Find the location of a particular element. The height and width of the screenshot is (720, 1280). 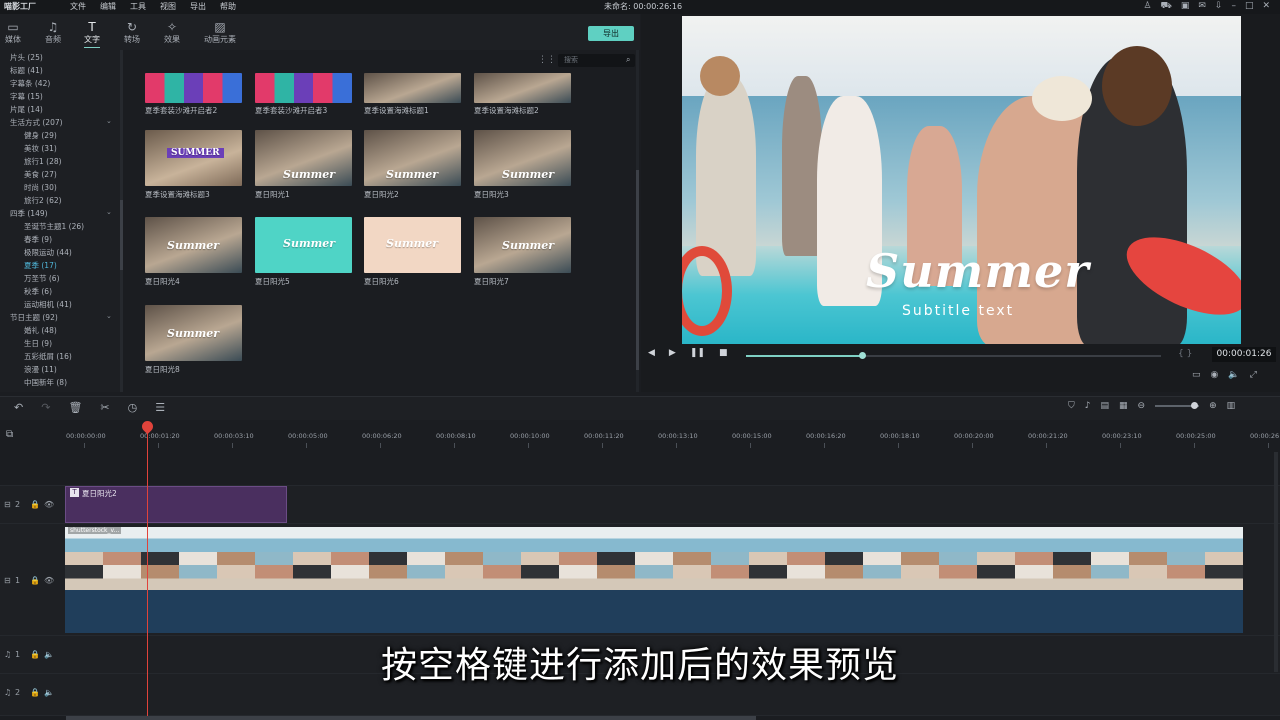

preview-subtitle-text: Subtitle text is located at coordinates (958, 311).